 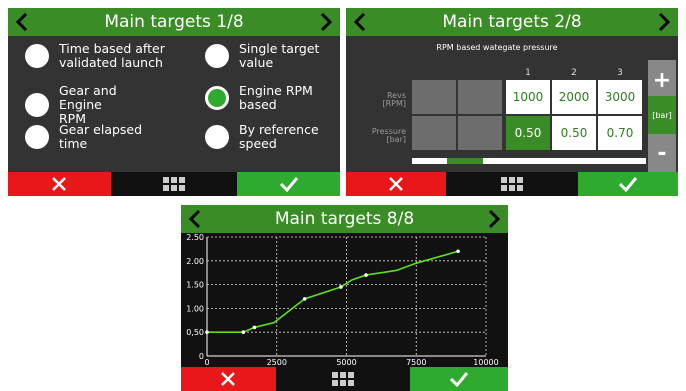 I want to click on scrollbar-thumb, so click(x=465, y=161).